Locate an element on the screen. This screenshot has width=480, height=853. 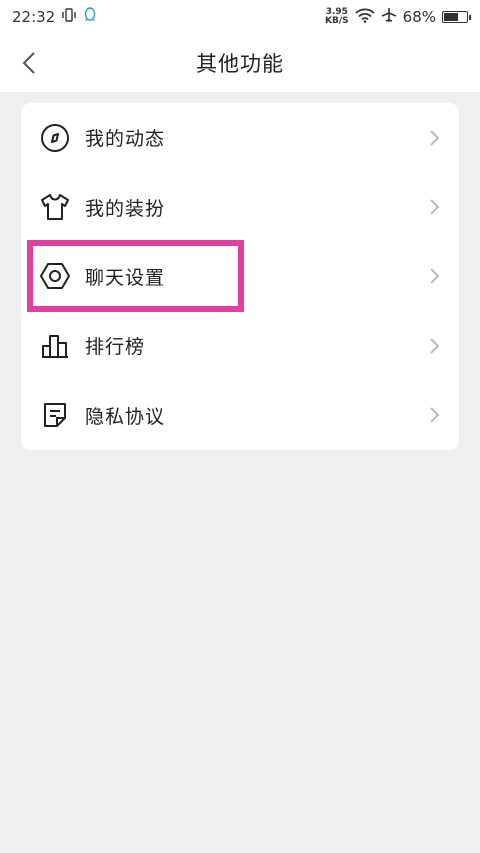
status-left: 22:32 is located at coordinates (54, 17).